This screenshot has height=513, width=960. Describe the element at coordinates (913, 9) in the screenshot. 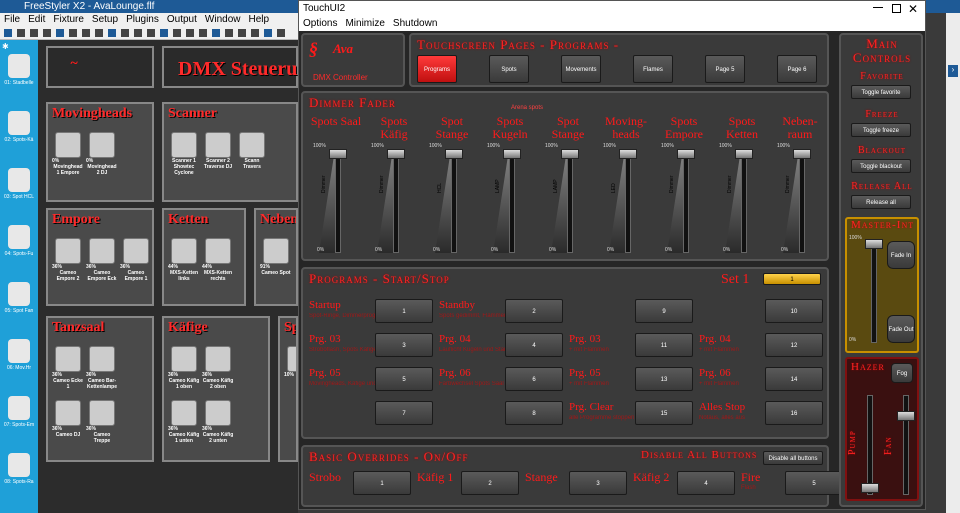

I see `close-icon: ✕` at that location.